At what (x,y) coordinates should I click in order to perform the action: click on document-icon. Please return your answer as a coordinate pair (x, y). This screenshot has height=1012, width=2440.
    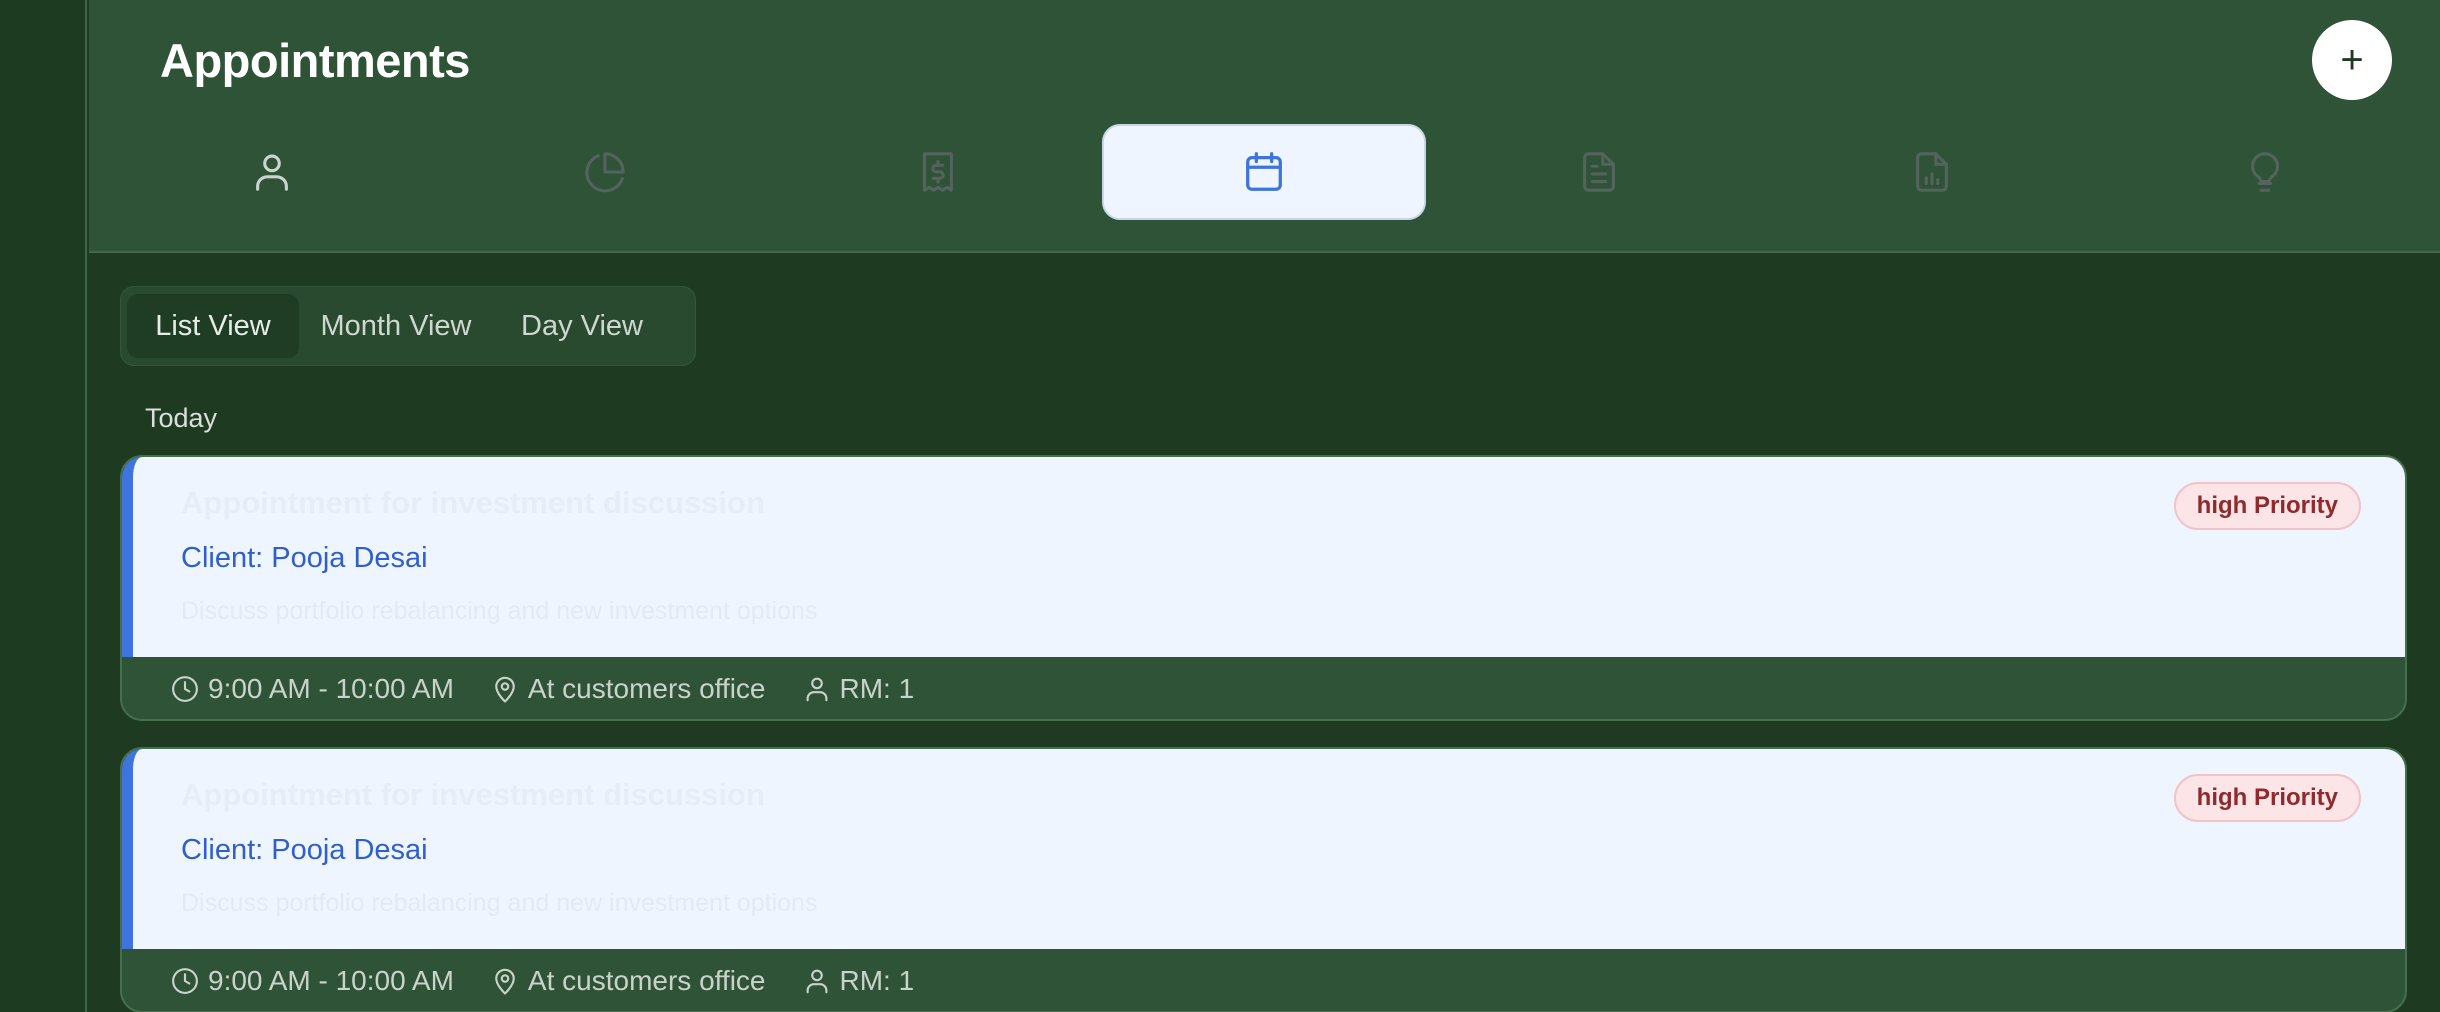
    Looking at the image, I should click on (1599, 172).